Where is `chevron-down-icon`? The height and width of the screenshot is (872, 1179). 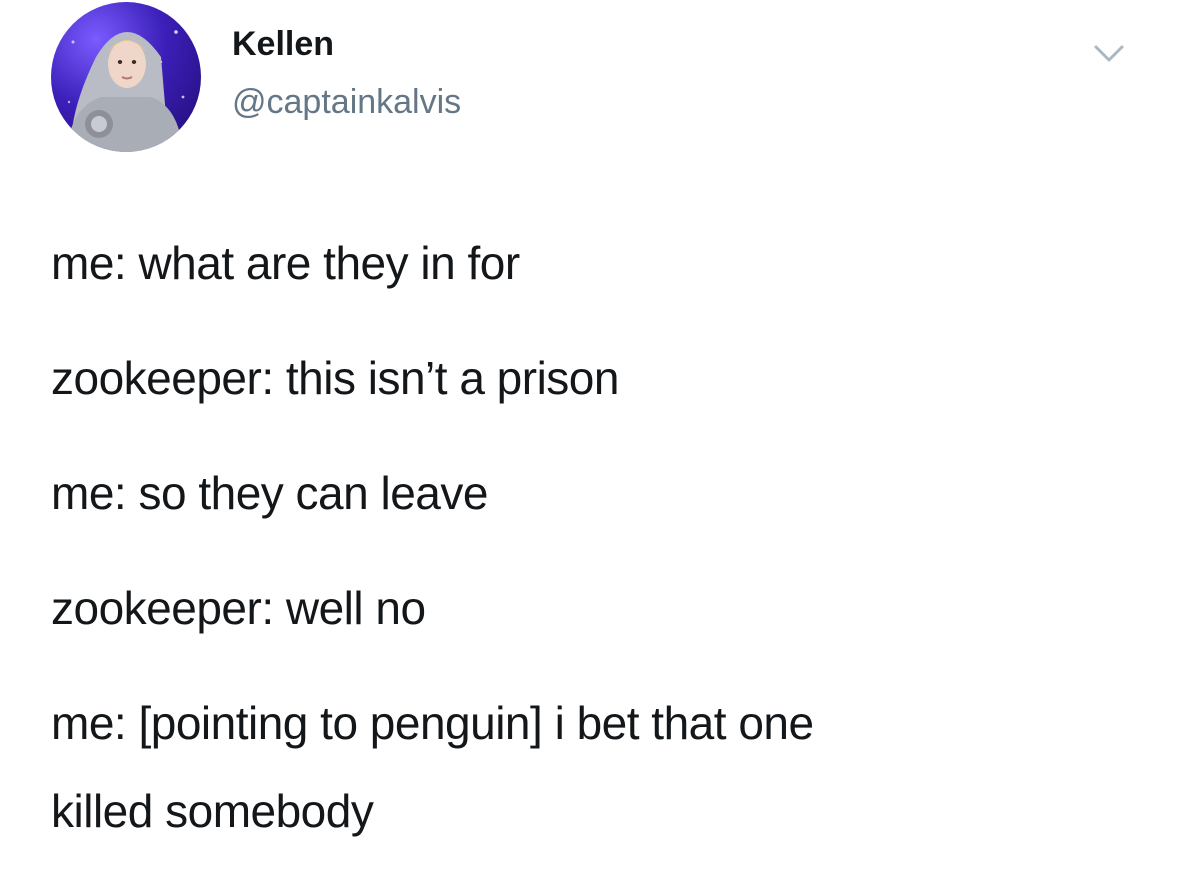
chevron-down-icon is located at coordinates (1109, 53).